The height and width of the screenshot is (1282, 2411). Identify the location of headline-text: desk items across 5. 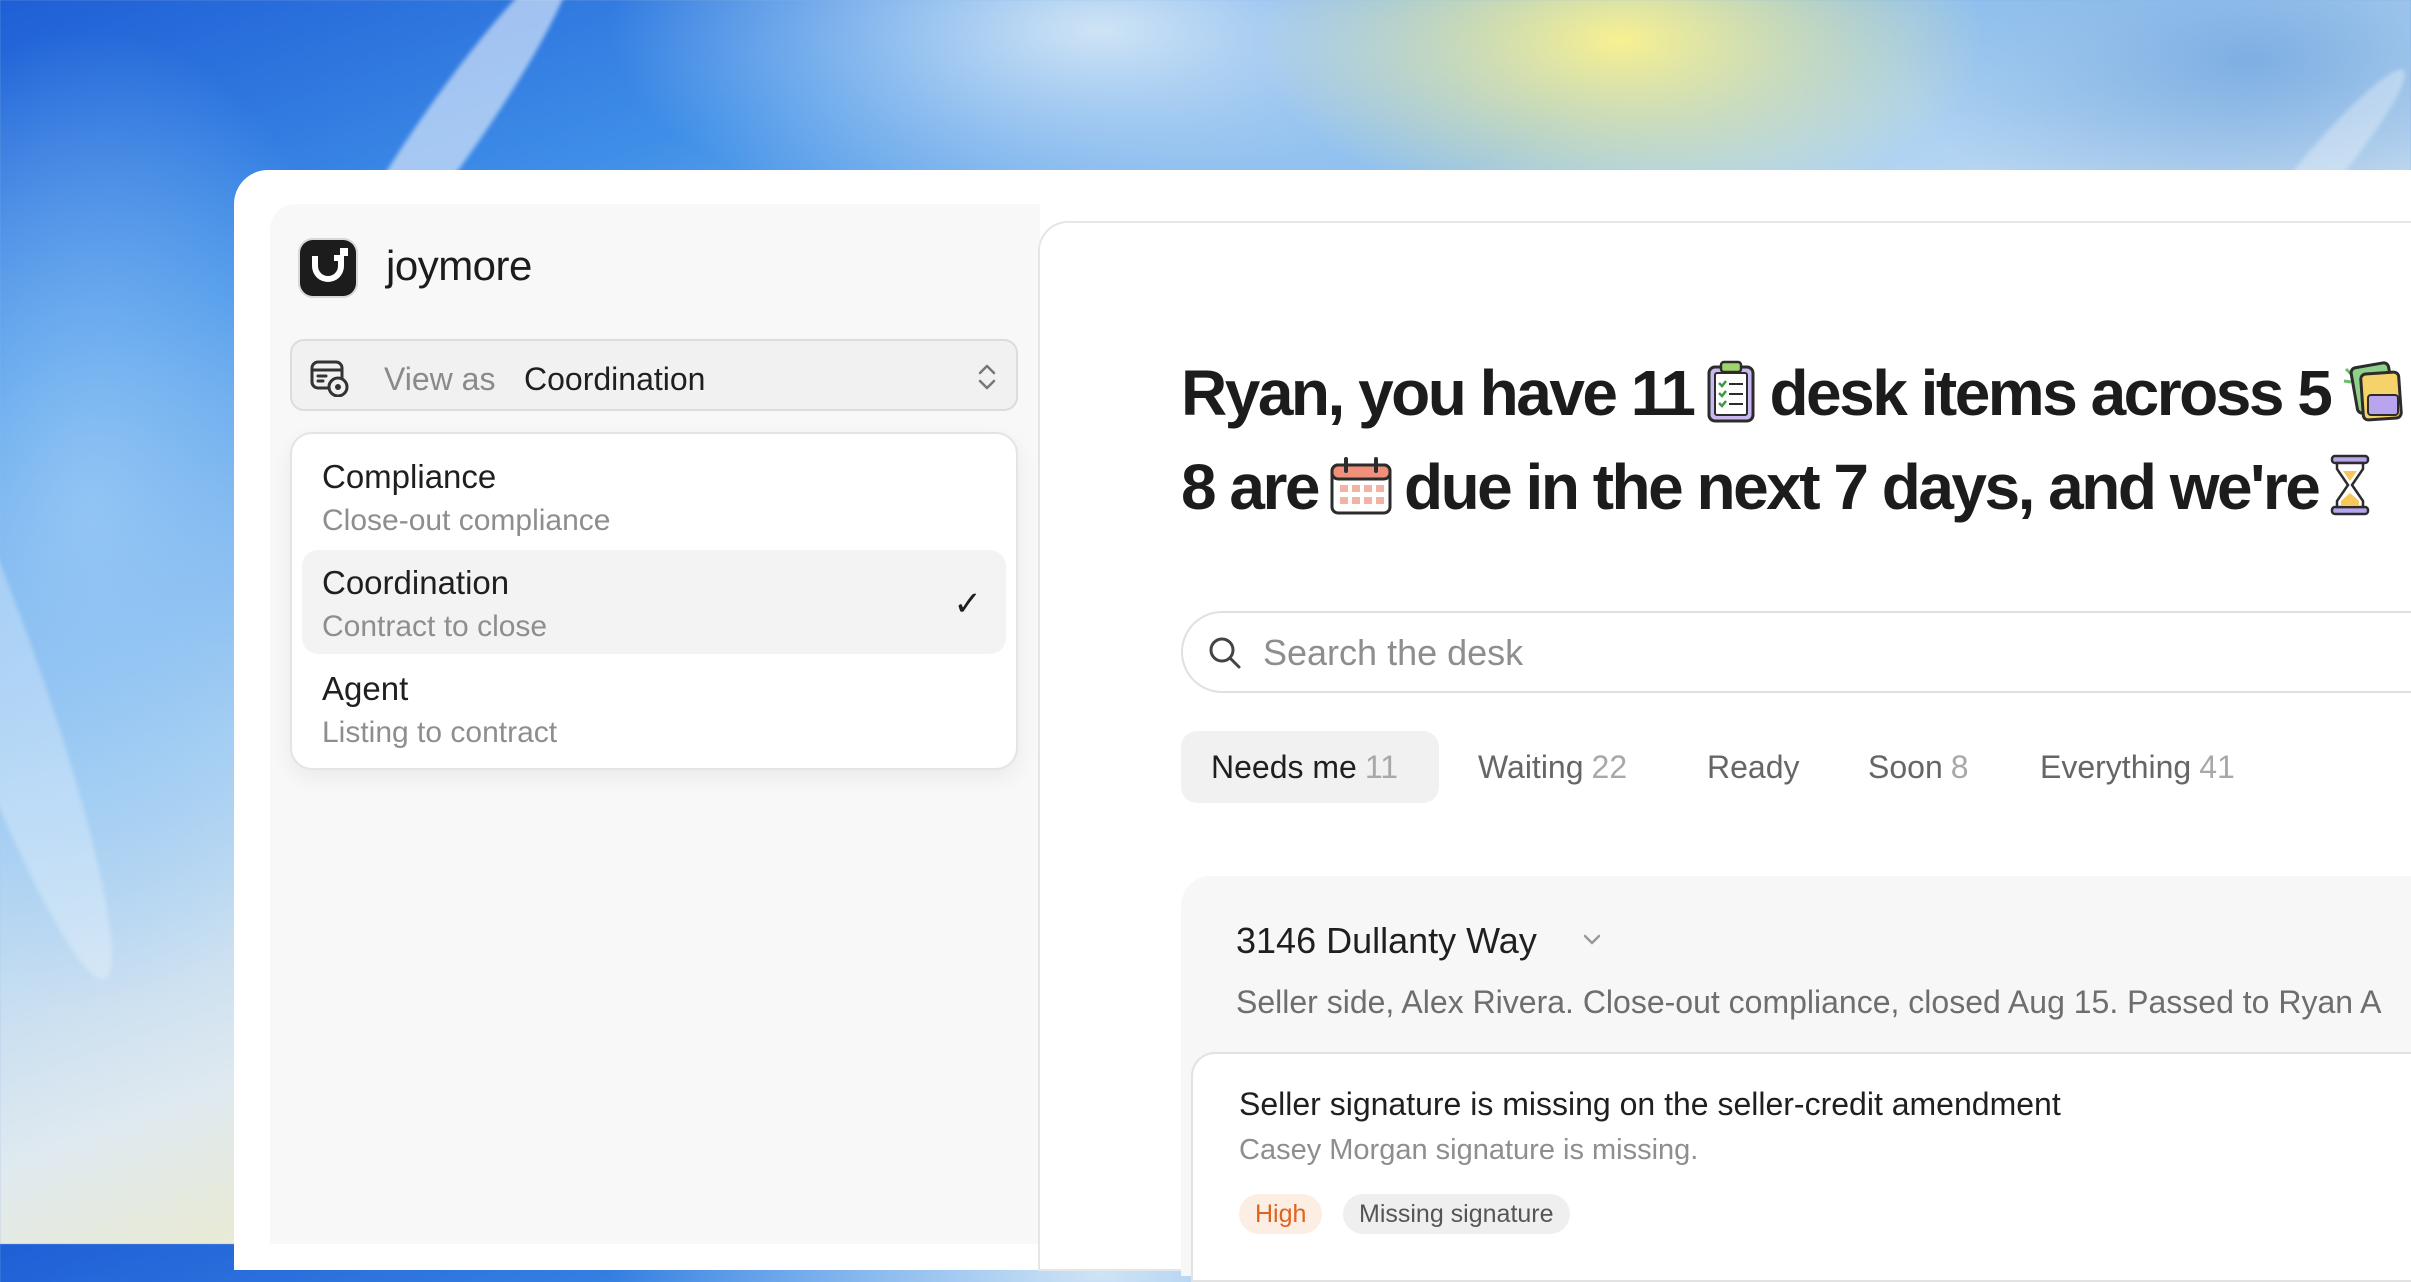
(2050, 393).